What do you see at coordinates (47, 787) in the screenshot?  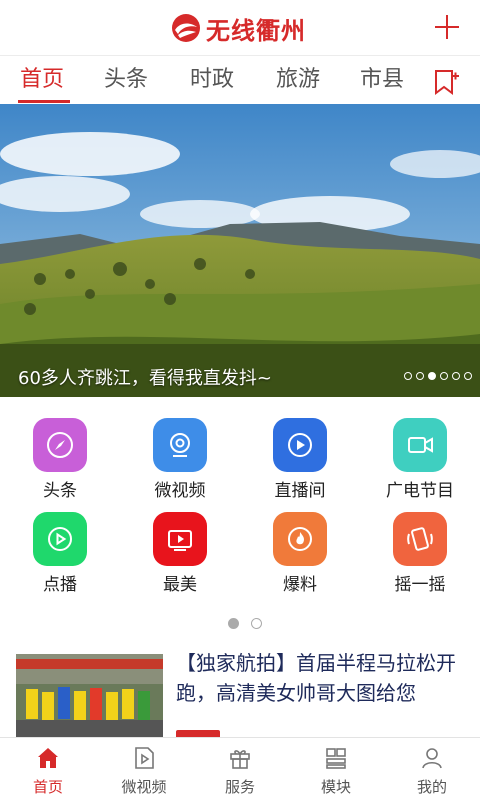 I see `nav-label: 首页` at bounding box center [47, 787].